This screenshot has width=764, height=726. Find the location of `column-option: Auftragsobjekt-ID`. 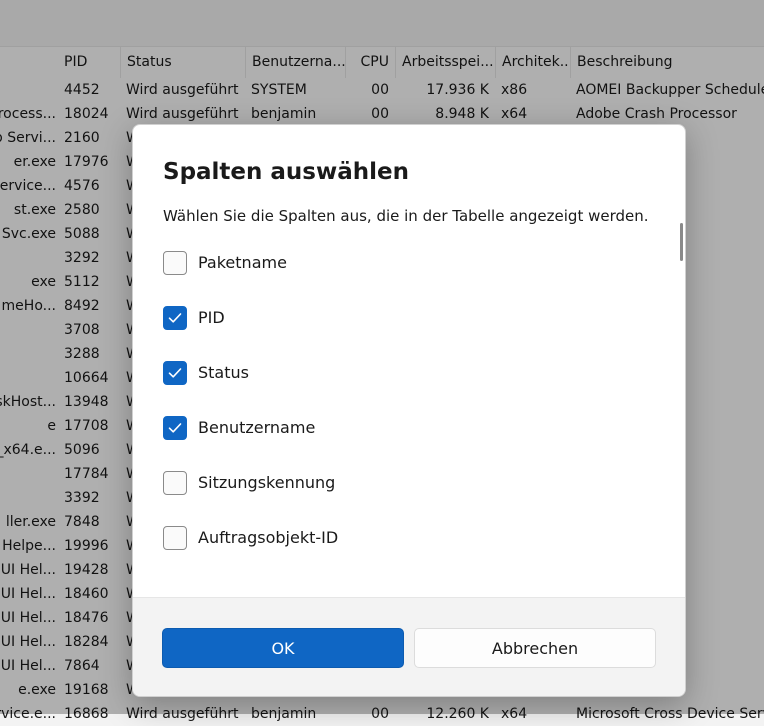

column-option: Auftragsobjekt-ID is located at coordinates (313, 539).